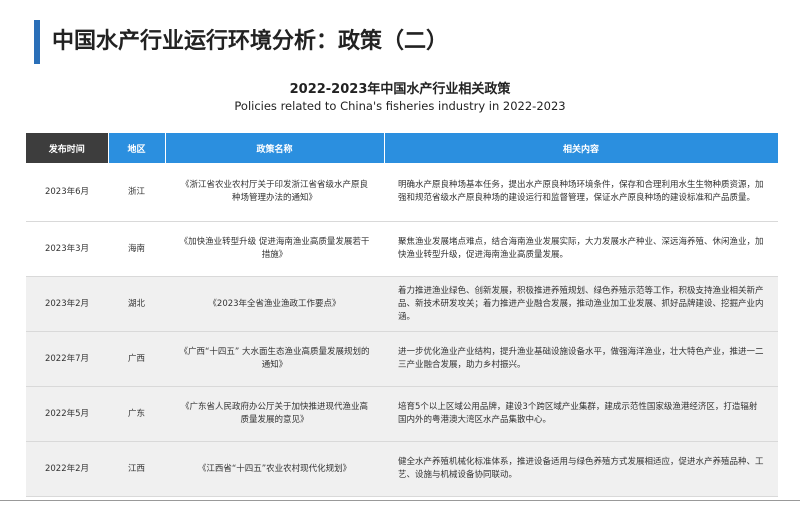  I want to click on title-accent-bar, so click(37, 42).